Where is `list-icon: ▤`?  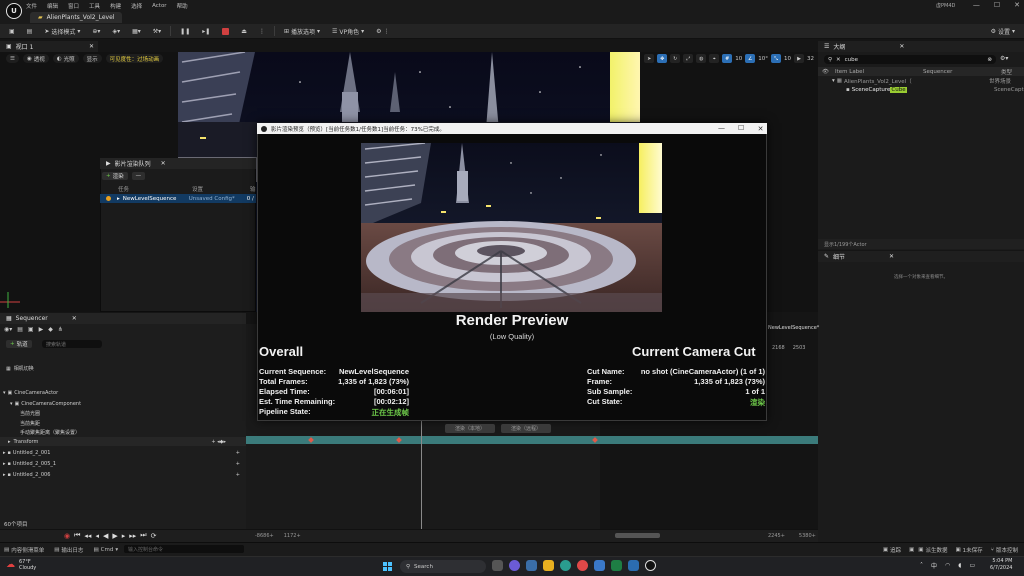 list-icon: ▤ is located at coordinates (20, 329).